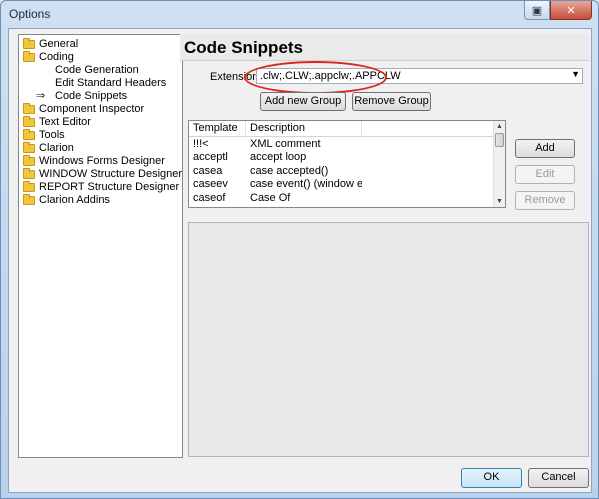 The height and width of the screenshot is (499, 599). Describe the element at coordinates (537, 10) in the screenshot. I see `restore-icon: ▣` at that location.